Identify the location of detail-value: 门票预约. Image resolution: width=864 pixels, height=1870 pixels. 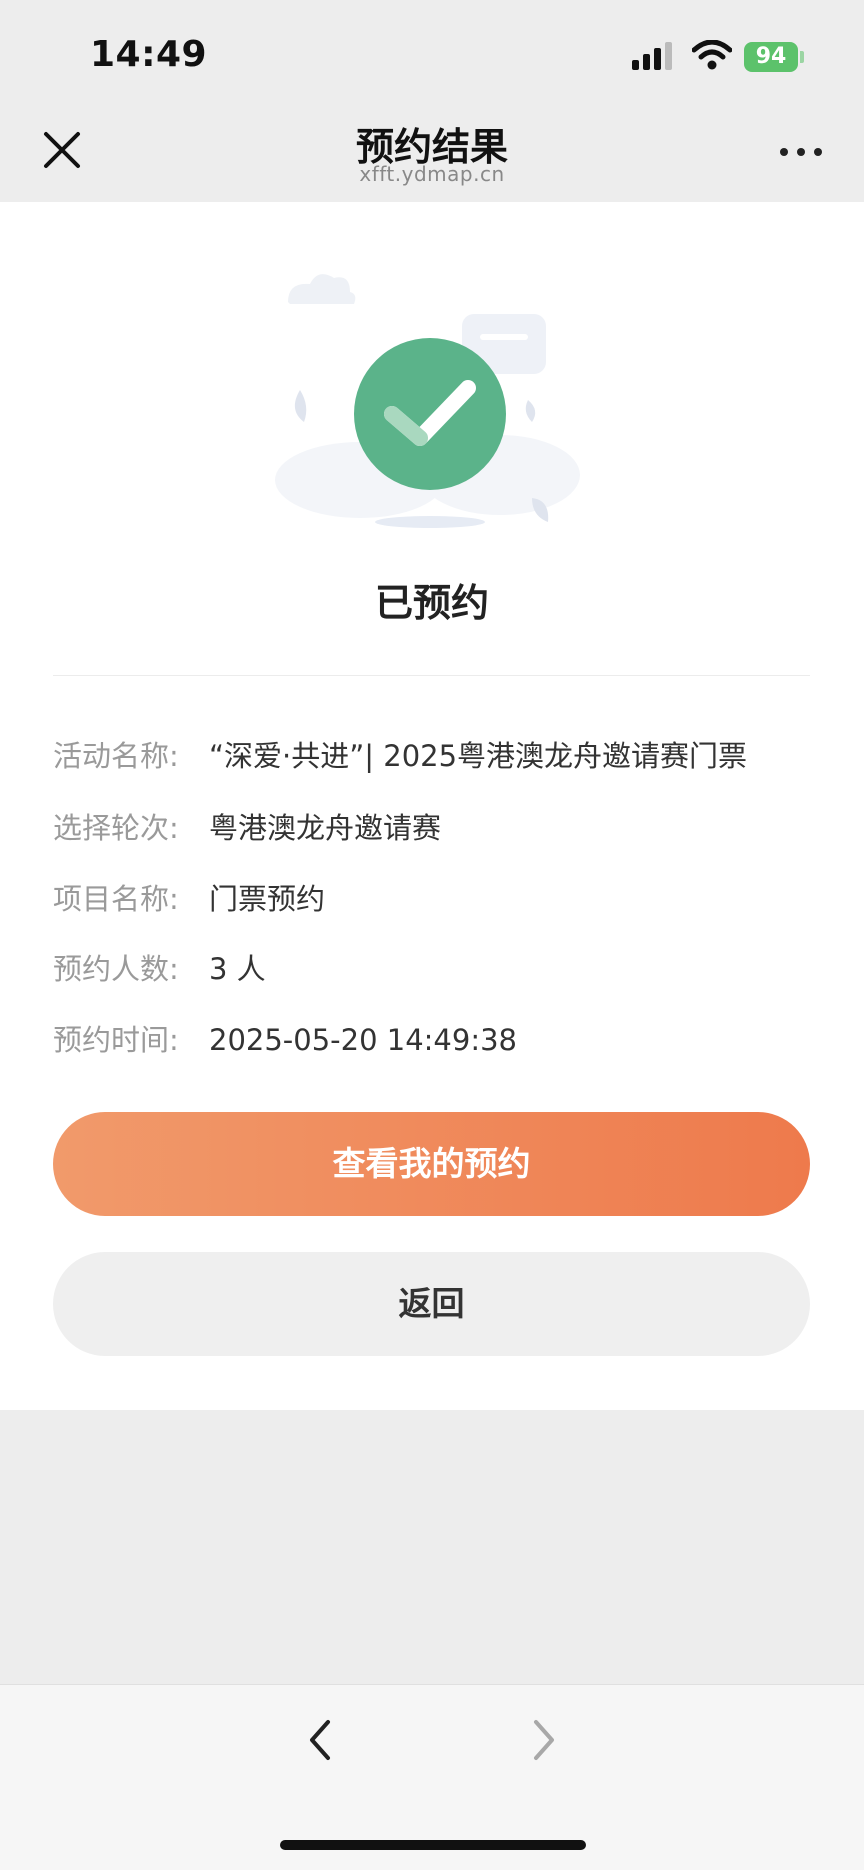
(267, 899).